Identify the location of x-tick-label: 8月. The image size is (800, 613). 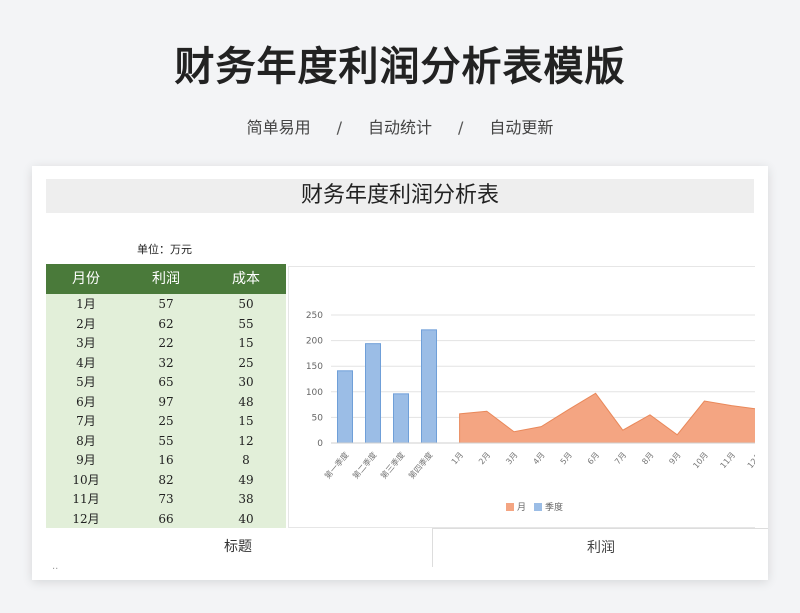
(647, 459).